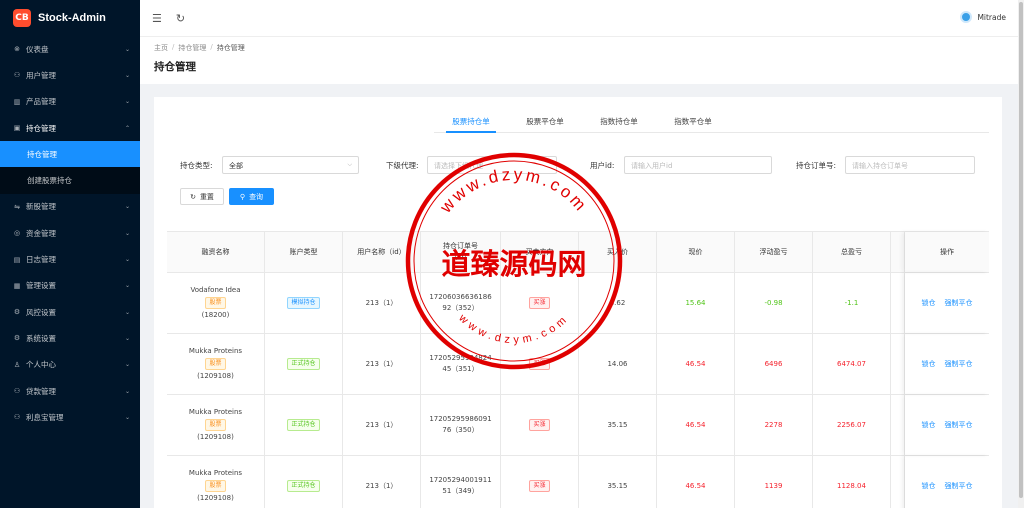  I want to click on breadcrumb-parent: 持仓管理, so click(192, 48).